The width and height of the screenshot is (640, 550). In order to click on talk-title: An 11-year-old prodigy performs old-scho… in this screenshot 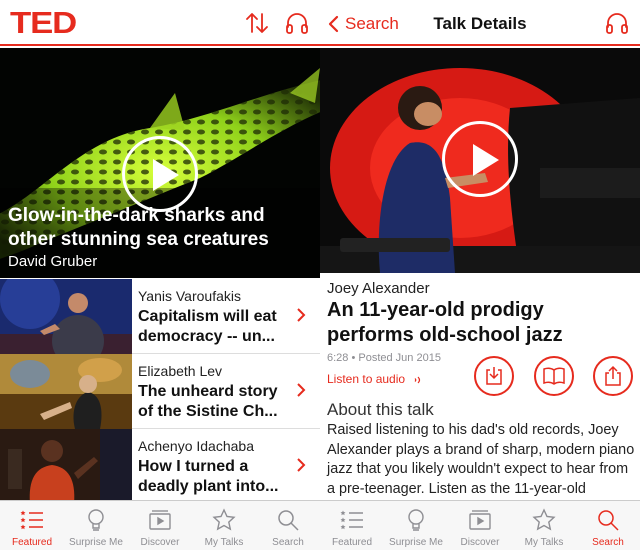, I will do `click(445, 322)`.